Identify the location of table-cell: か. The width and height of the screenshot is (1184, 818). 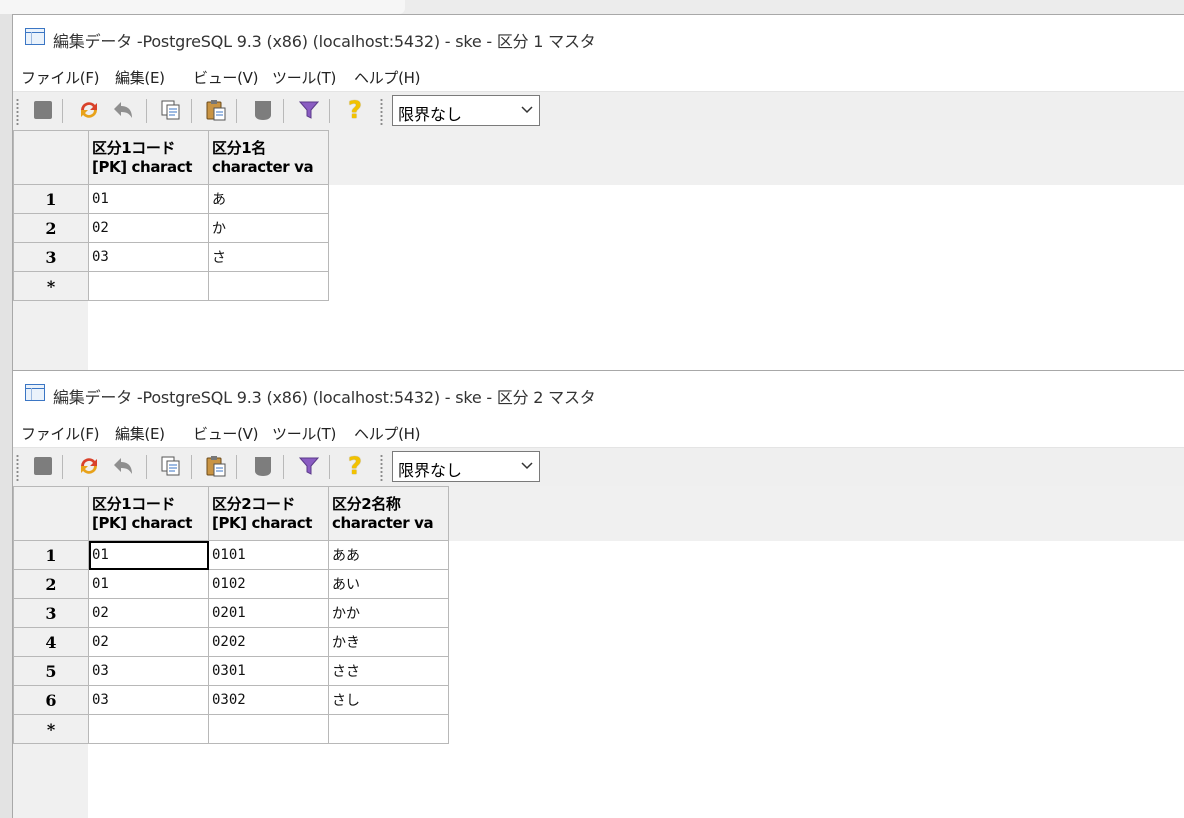
(268, 228).